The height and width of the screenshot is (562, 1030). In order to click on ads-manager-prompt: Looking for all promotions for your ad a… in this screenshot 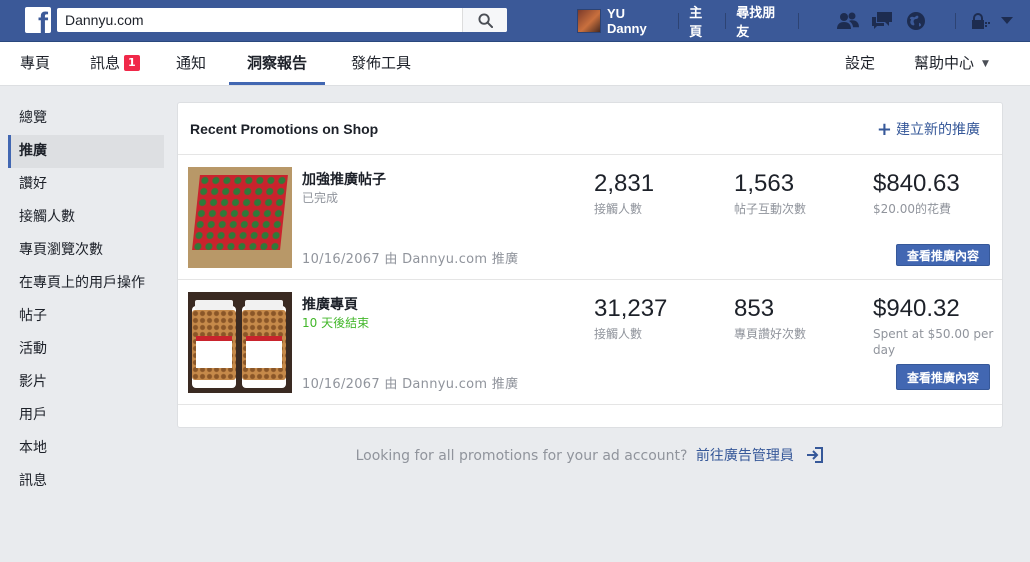, I will do `click(590, 456)`.